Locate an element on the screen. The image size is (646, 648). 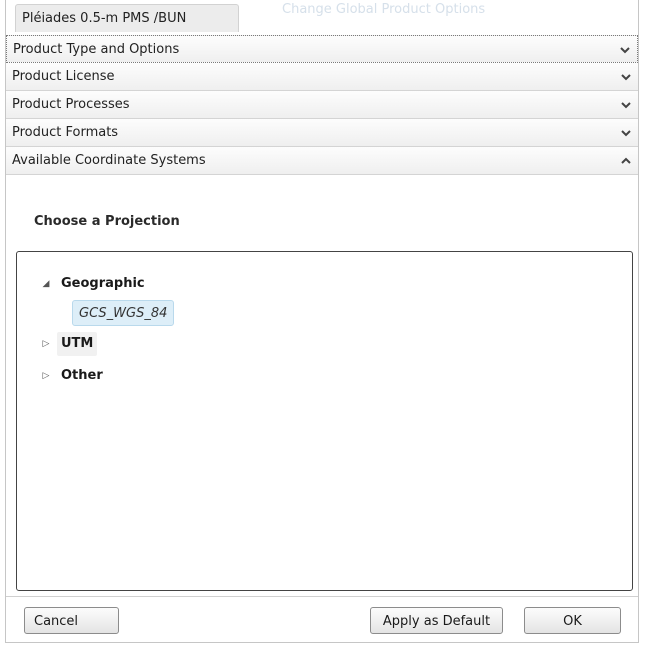
section-label: Product Formats is located at coordinates (65, 132).